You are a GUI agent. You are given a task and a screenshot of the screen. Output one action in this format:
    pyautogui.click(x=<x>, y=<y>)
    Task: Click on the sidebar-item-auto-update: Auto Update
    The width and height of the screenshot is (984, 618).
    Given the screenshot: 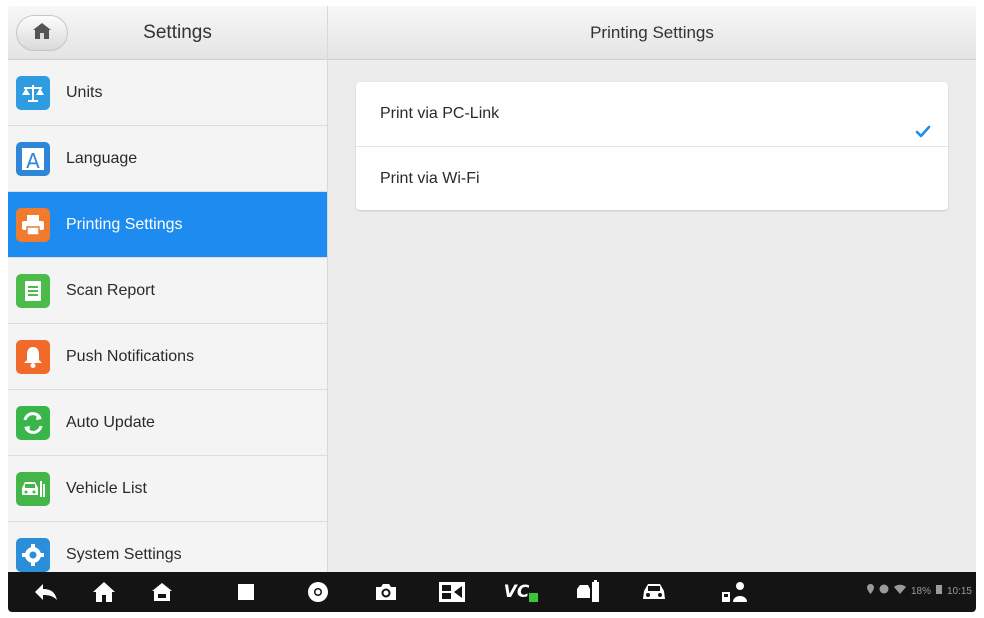 What is the action you would take?
    pyautogui.click(x=167, y=423)
    